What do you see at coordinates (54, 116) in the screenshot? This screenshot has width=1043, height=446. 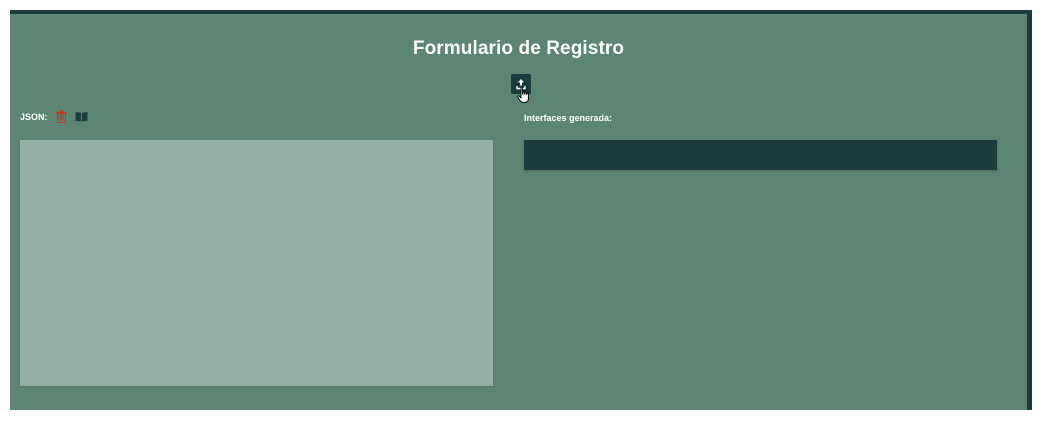 I see `json-header: JSON:` at bounding box center [54, 116].